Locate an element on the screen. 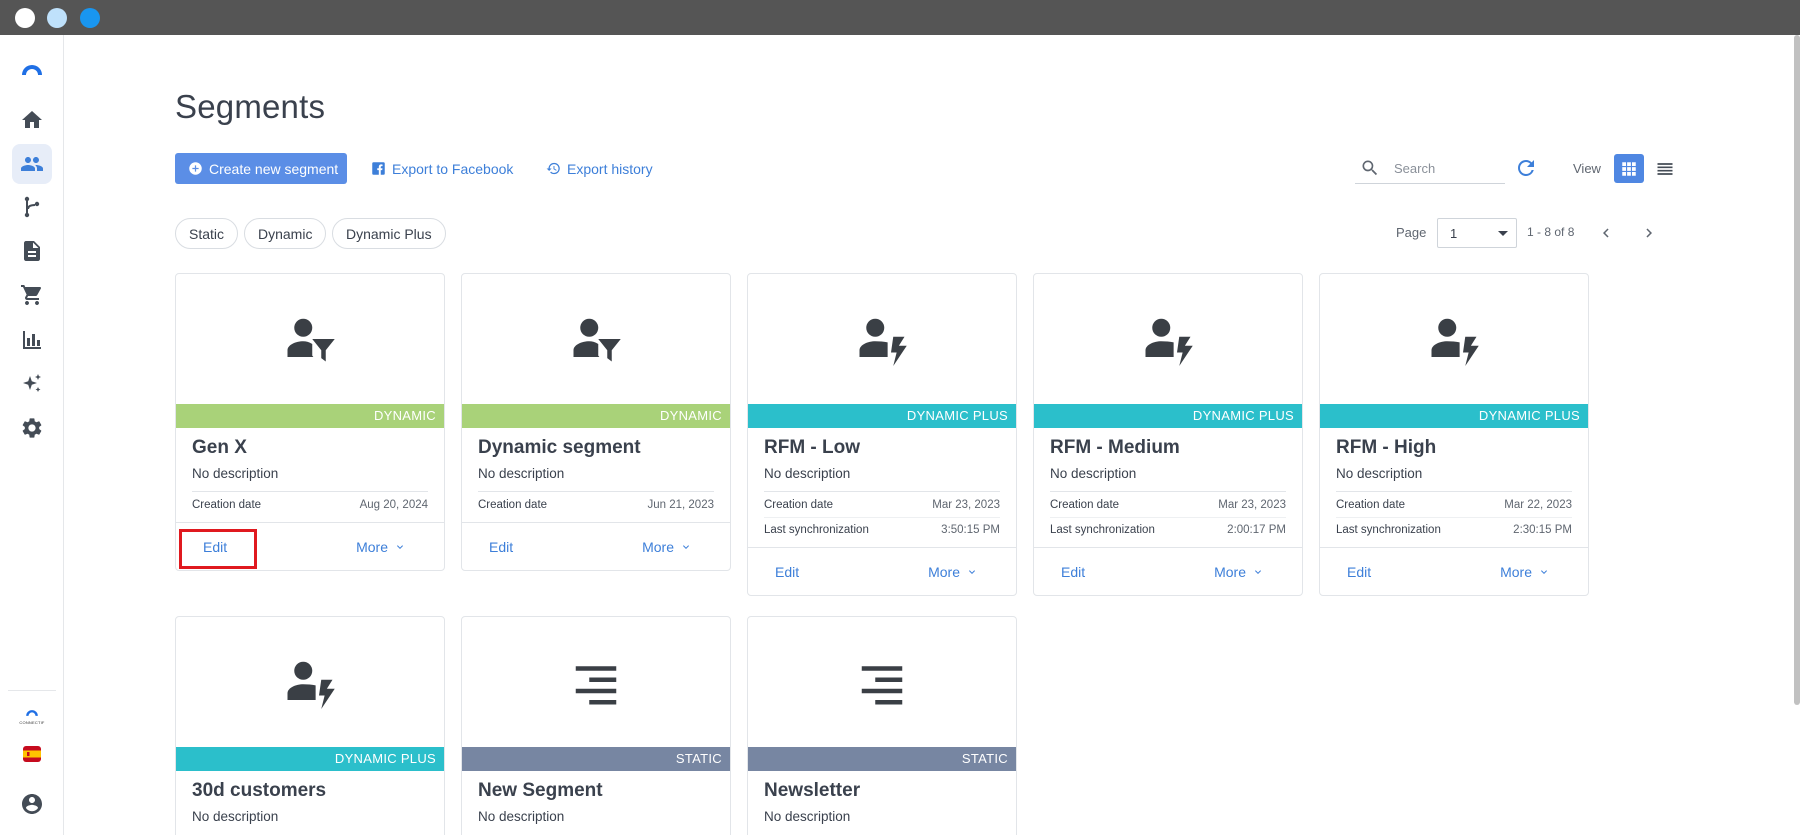 The height and width of the screenshot is (835, 1800). sidebar-item-store is located at coordinates (32, 295).